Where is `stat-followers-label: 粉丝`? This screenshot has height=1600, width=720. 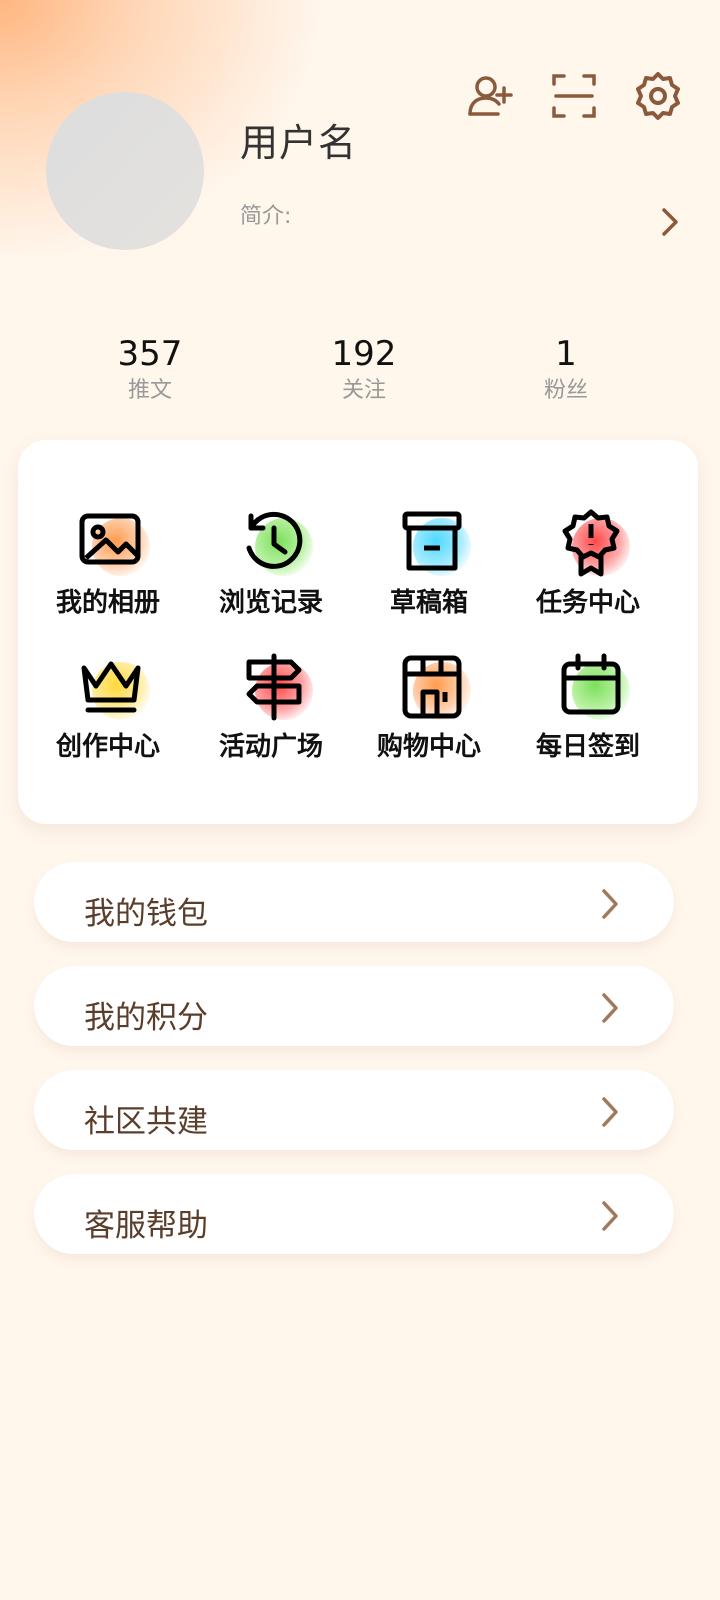
stat-followers-label: 粉丝 is located at coordinates (565, 390).